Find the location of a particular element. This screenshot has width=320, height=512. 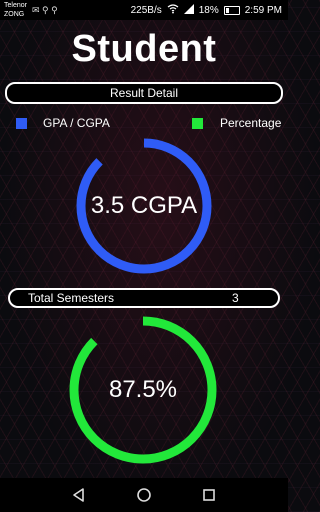

recent-square-icon is located at coordinates (209, 495).